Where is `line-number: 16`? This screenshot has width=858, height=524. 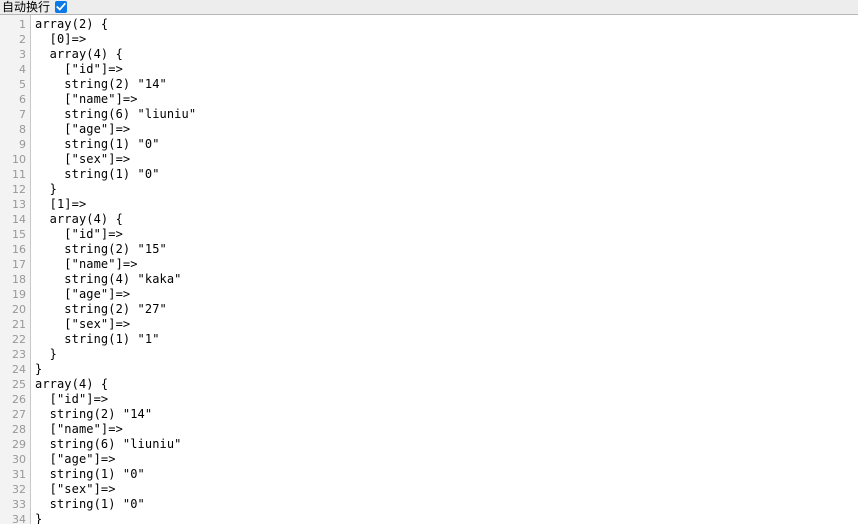 line-number: 16 is located at coordinates (19, 249).